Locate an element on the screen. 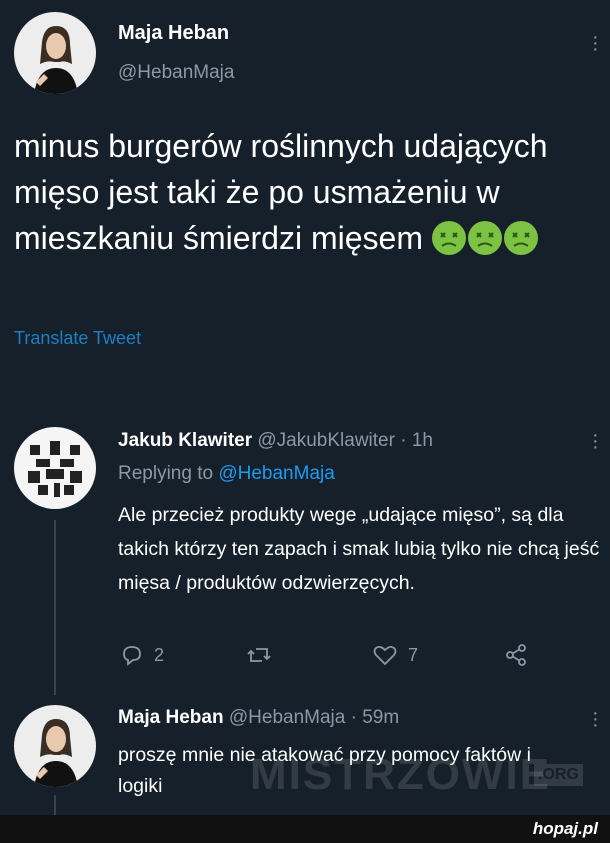 The width and height of the screenshot is (610, 843). reply-author-handle: @HebanMaja is located at coordinates (287, 717).